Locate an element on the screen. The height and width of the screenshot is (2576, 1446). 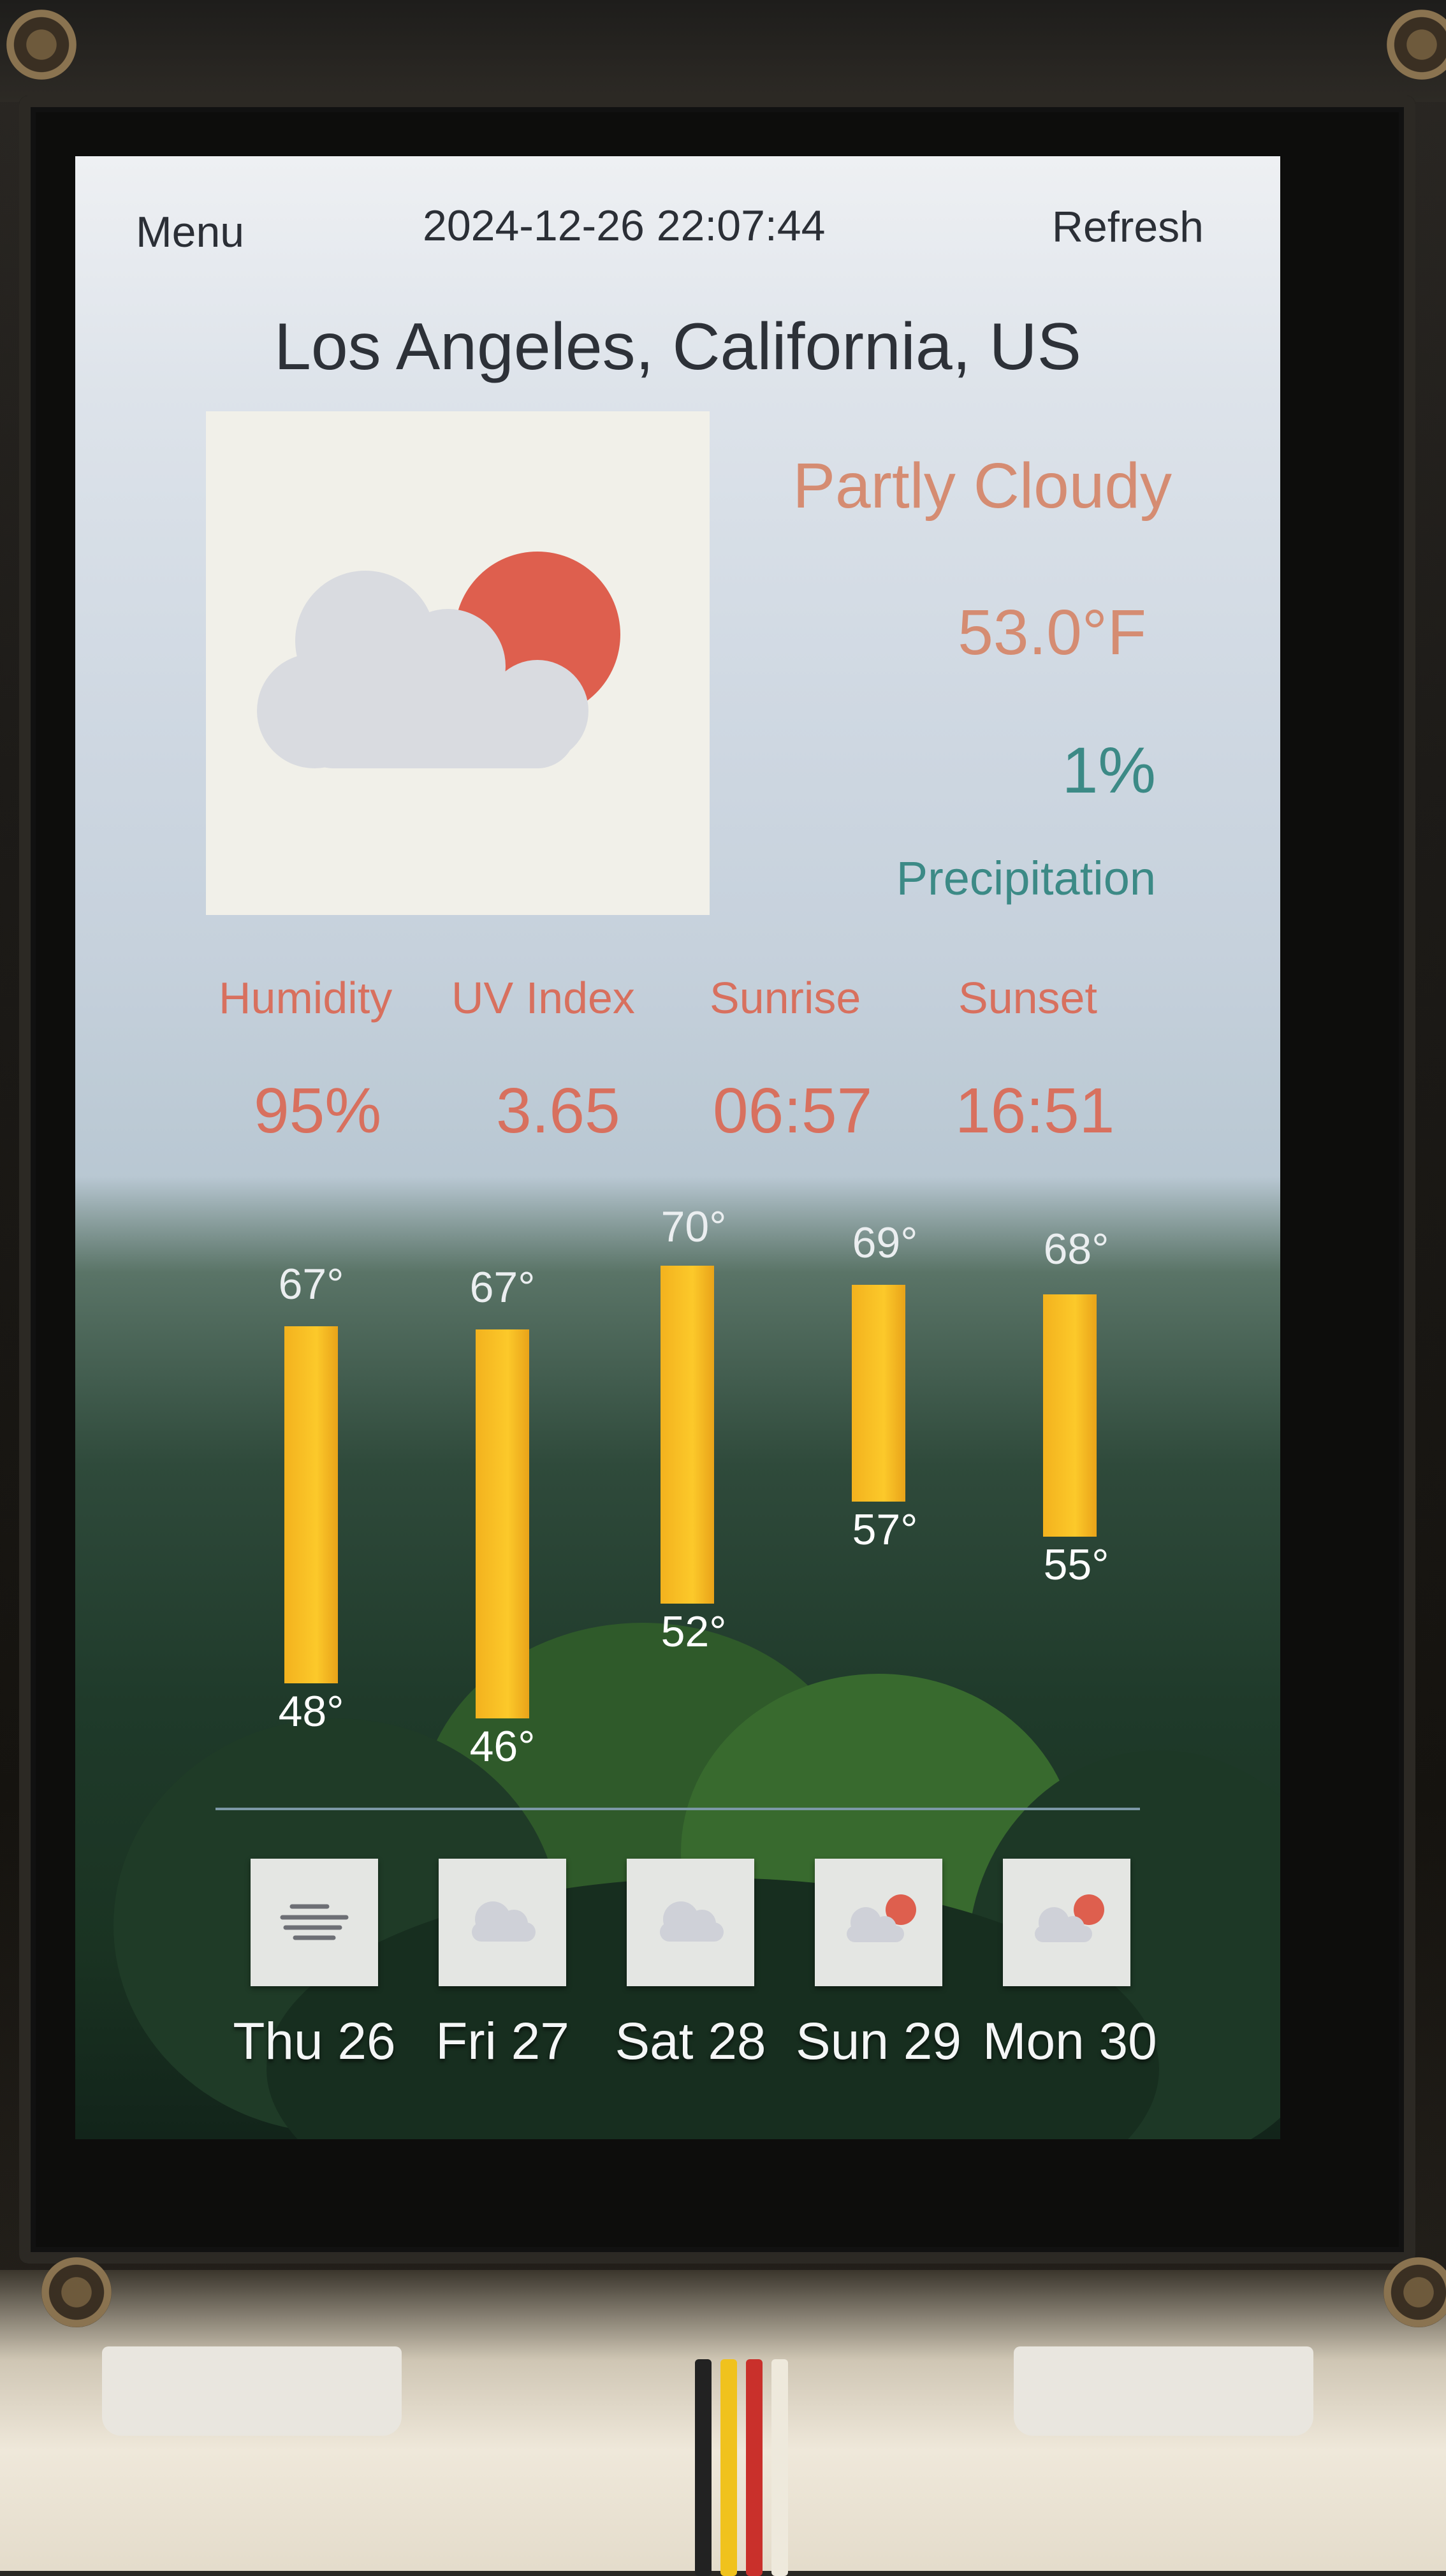
forecast-low-sat: 52° is located at coordinates (694, 1631).